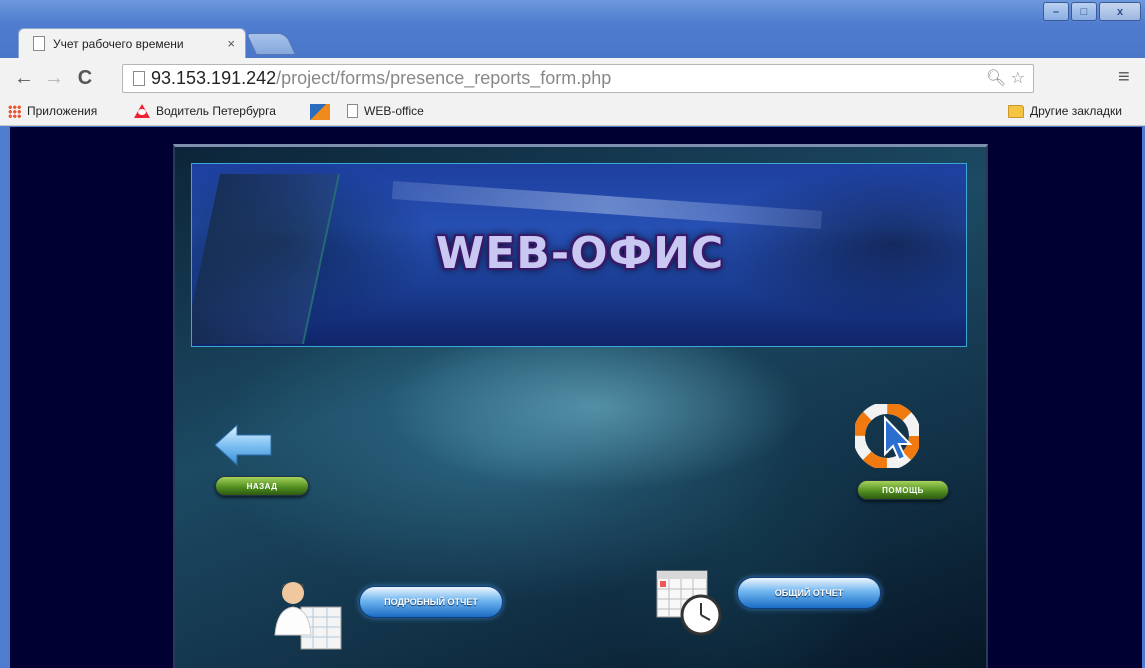 Image resolution: width=1145 pixels, height=668 pixels. Describe the element at coordinates (231, 43) in the screenshot. I see `tab-close-icon: ×` at that location.